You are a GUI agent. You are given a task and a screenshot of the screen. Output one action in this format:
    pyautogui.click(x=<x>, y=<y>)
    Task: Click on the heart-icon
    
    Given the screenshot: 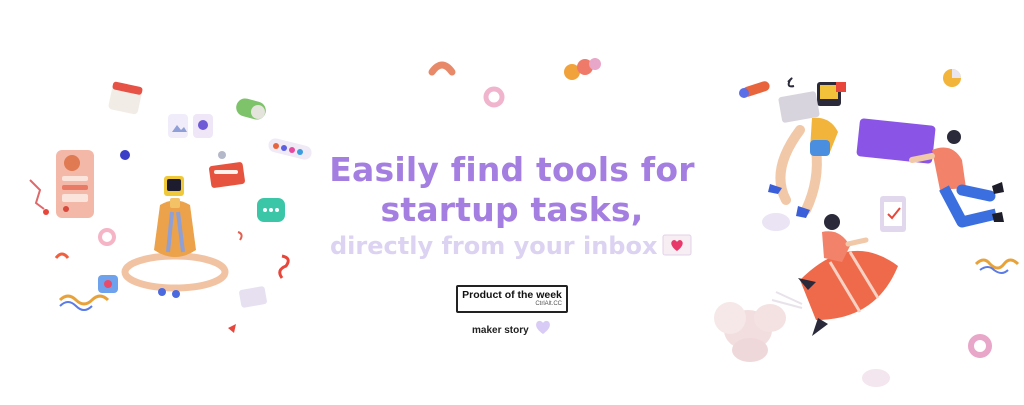 What is the action you would take?
    pyautogui.click(x=543, y=327)
    